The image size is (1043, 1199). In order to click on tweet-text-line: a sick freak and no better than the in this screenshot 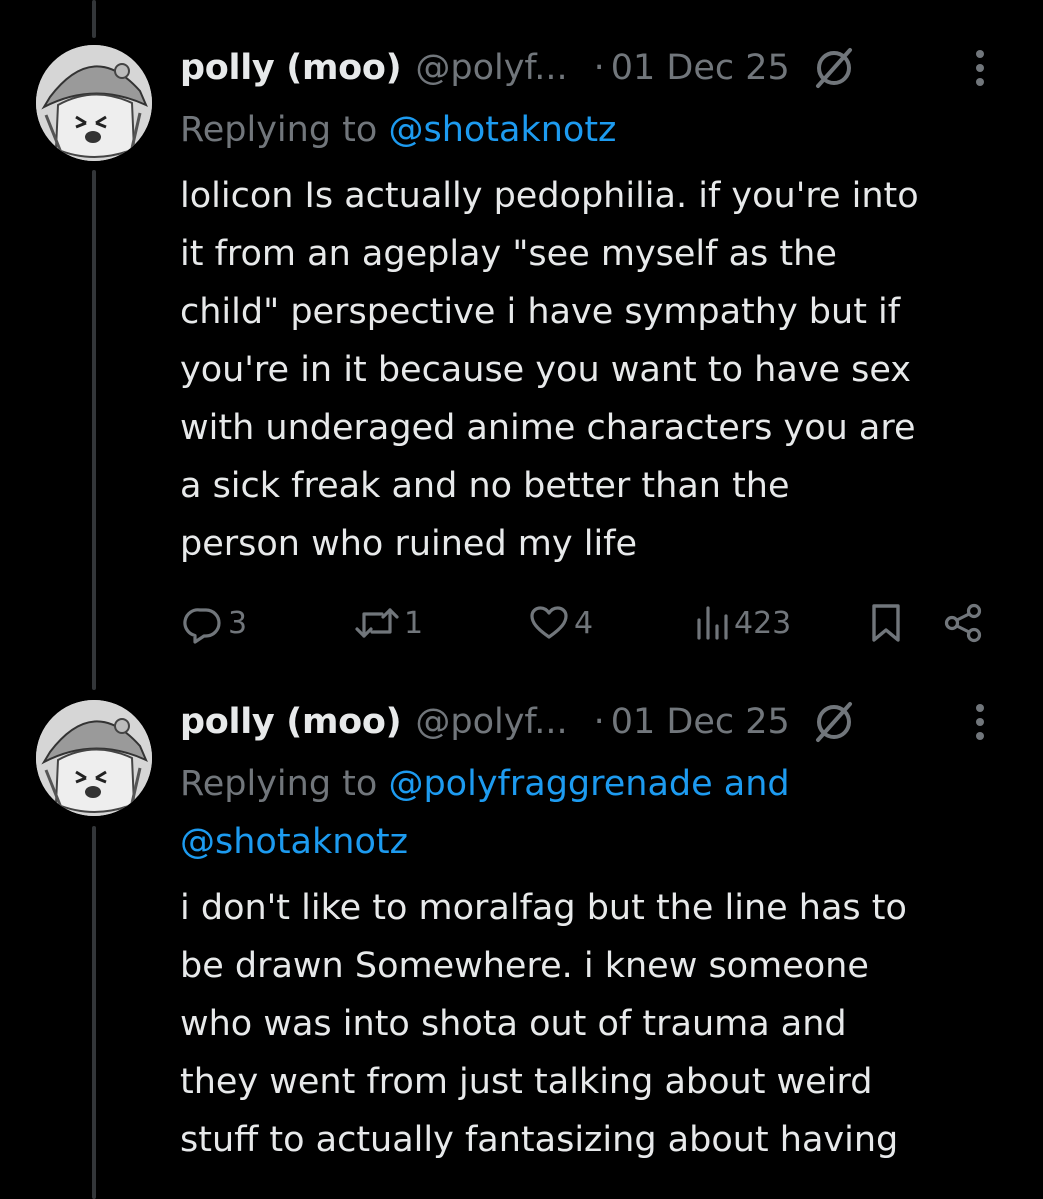, I will do `click(485, 486)`.